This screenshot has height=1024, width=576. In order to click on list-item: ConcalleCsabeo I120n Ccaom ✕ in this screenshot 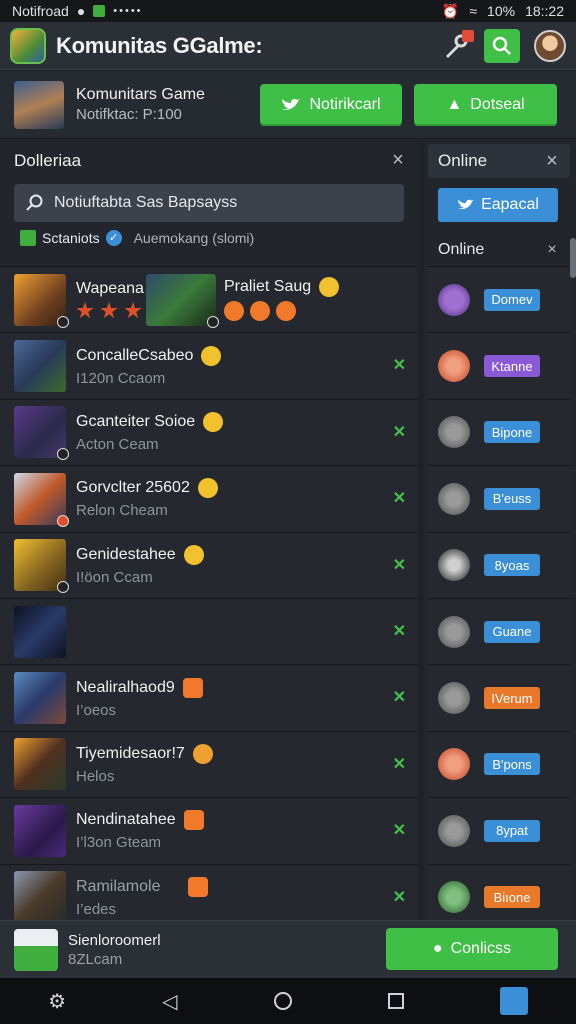, I will do `click(209, 365)`.